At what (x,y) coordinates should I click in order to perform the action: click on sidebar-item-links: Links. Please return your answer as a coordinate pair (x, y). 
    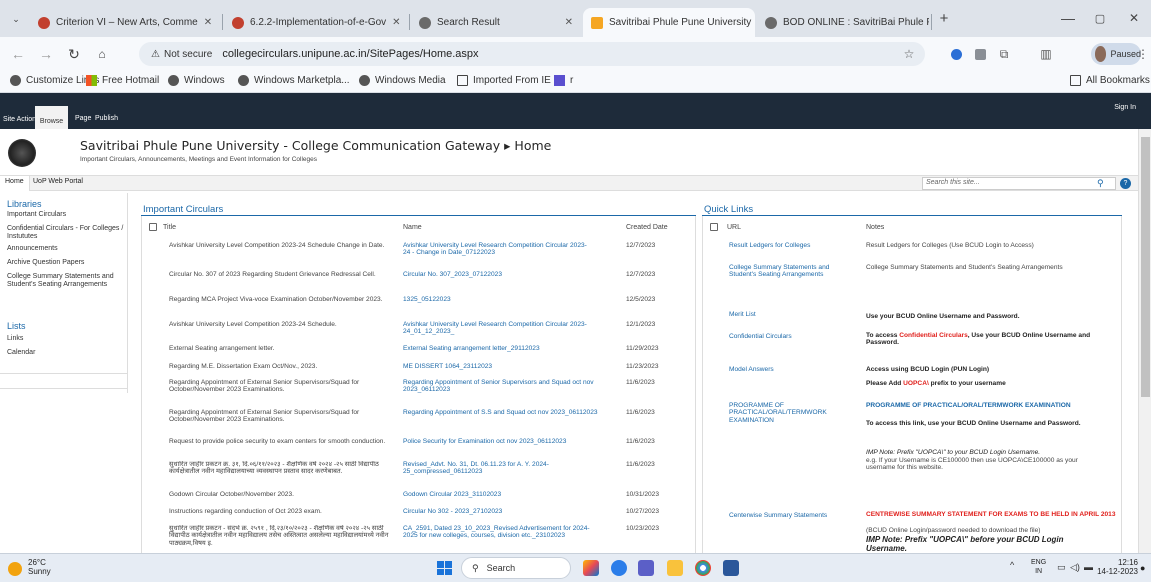
    Looking at the image, I should click on (66, 339).